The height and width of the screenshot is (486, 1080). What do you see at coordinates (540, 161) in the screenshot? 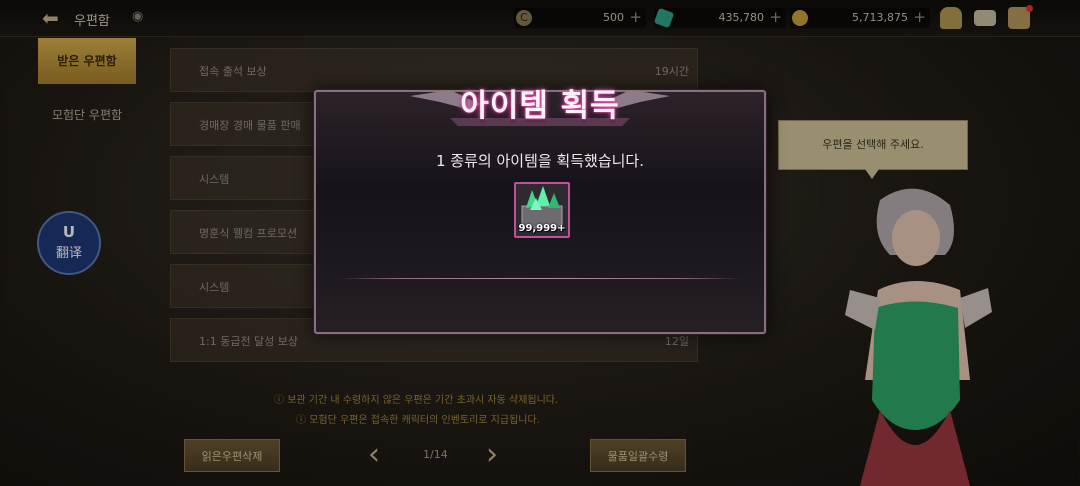
I see `popup-message: 1 종류의 아이템을 획득했습니다.` at bounding box center [540, 161].